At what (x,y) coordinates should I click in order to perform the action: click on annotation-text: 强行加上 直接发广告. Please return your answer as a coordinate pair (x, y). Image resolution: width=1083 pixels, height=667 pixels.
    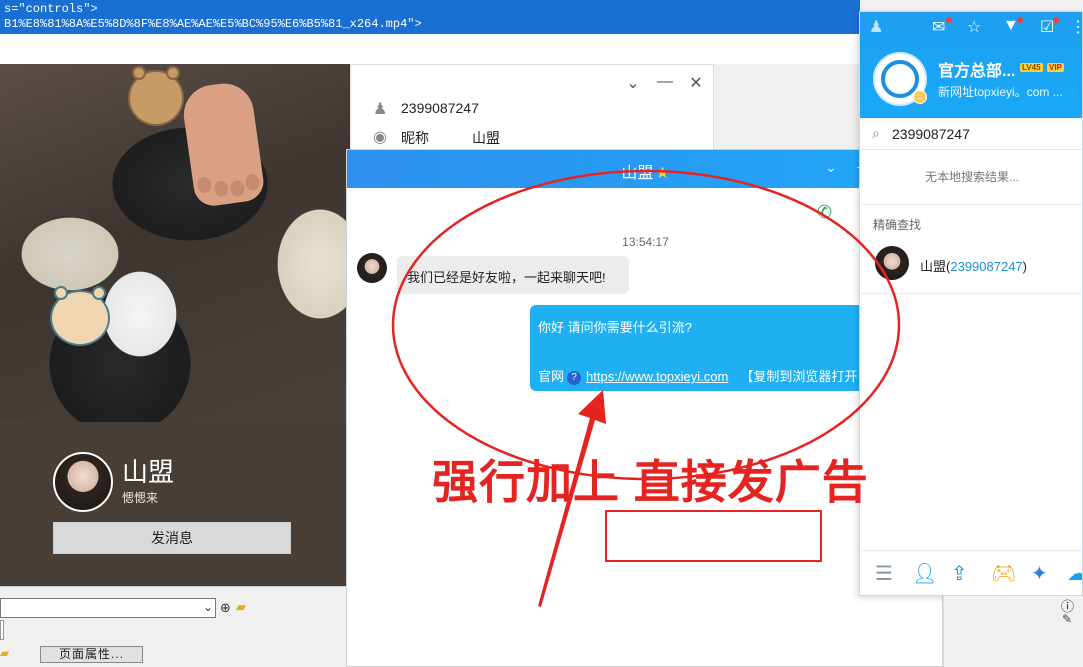
    Looking at the image, I should click on (650, 482).